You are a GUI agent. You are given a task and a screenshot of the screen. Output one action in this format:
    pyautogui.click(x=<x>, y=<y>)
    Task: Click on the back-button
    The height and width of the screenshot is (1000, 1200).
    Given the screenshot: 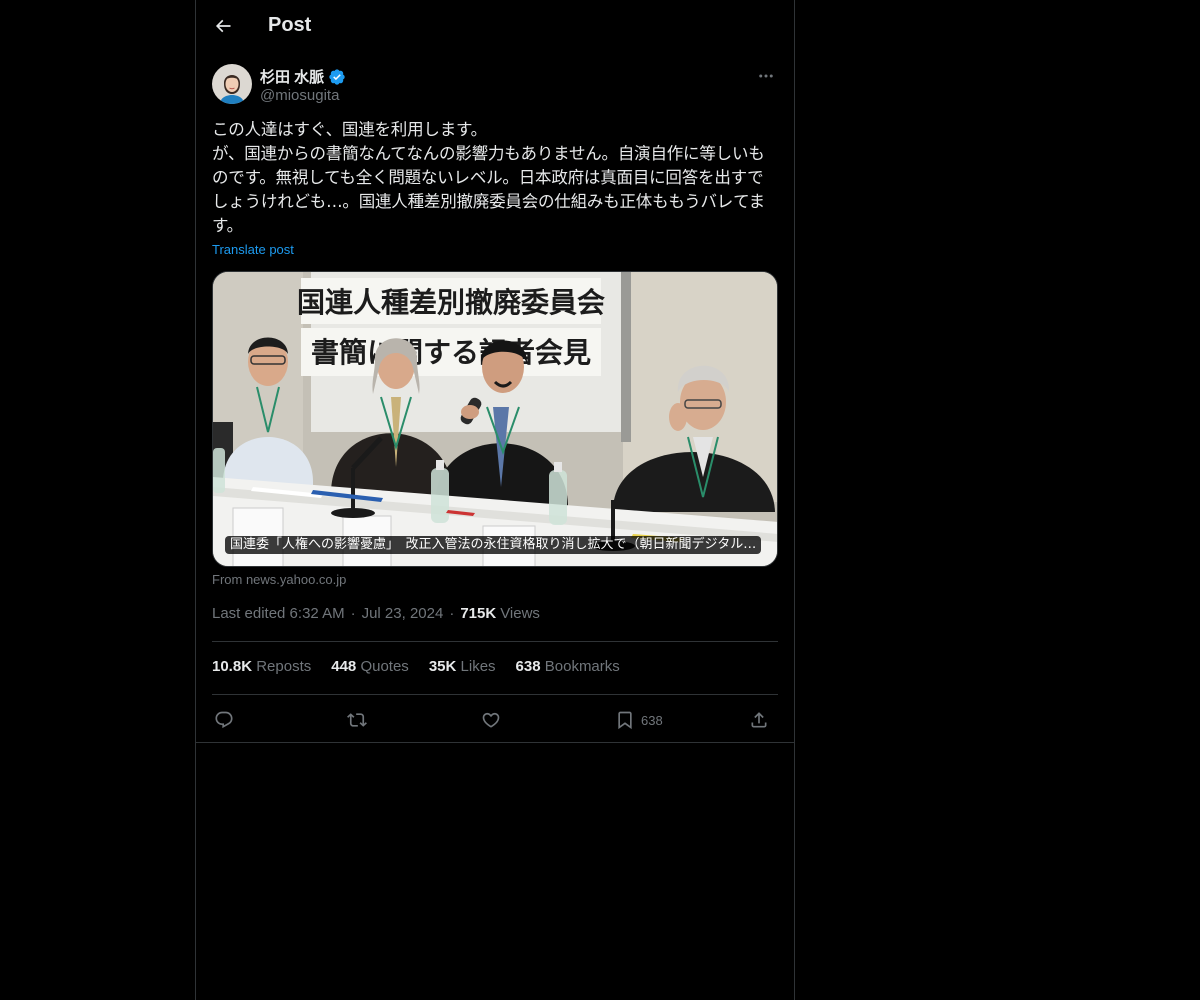 What is the action you would take?
    pyautogui.click(x=223, y=26)
    